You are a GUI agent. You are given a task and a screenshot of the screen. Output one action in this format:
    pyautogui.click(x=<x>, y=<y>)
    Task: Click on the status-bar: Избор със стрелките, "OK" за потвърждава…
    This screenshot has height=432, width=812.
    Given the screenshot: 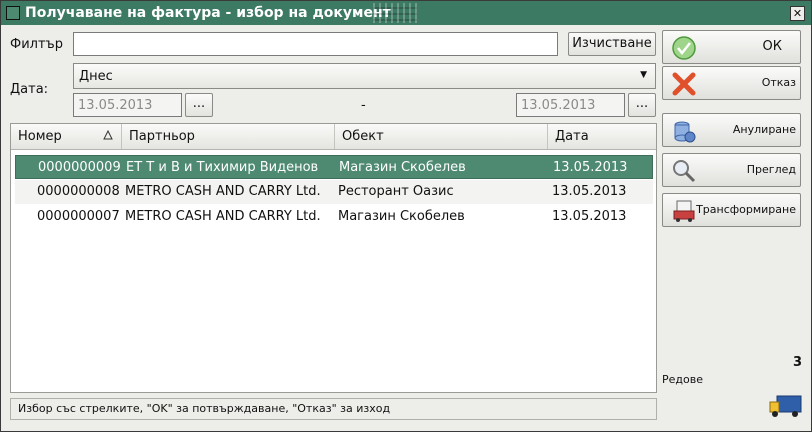 What is the action you would take?
    pyautogui.click(x=333, y=409)
    